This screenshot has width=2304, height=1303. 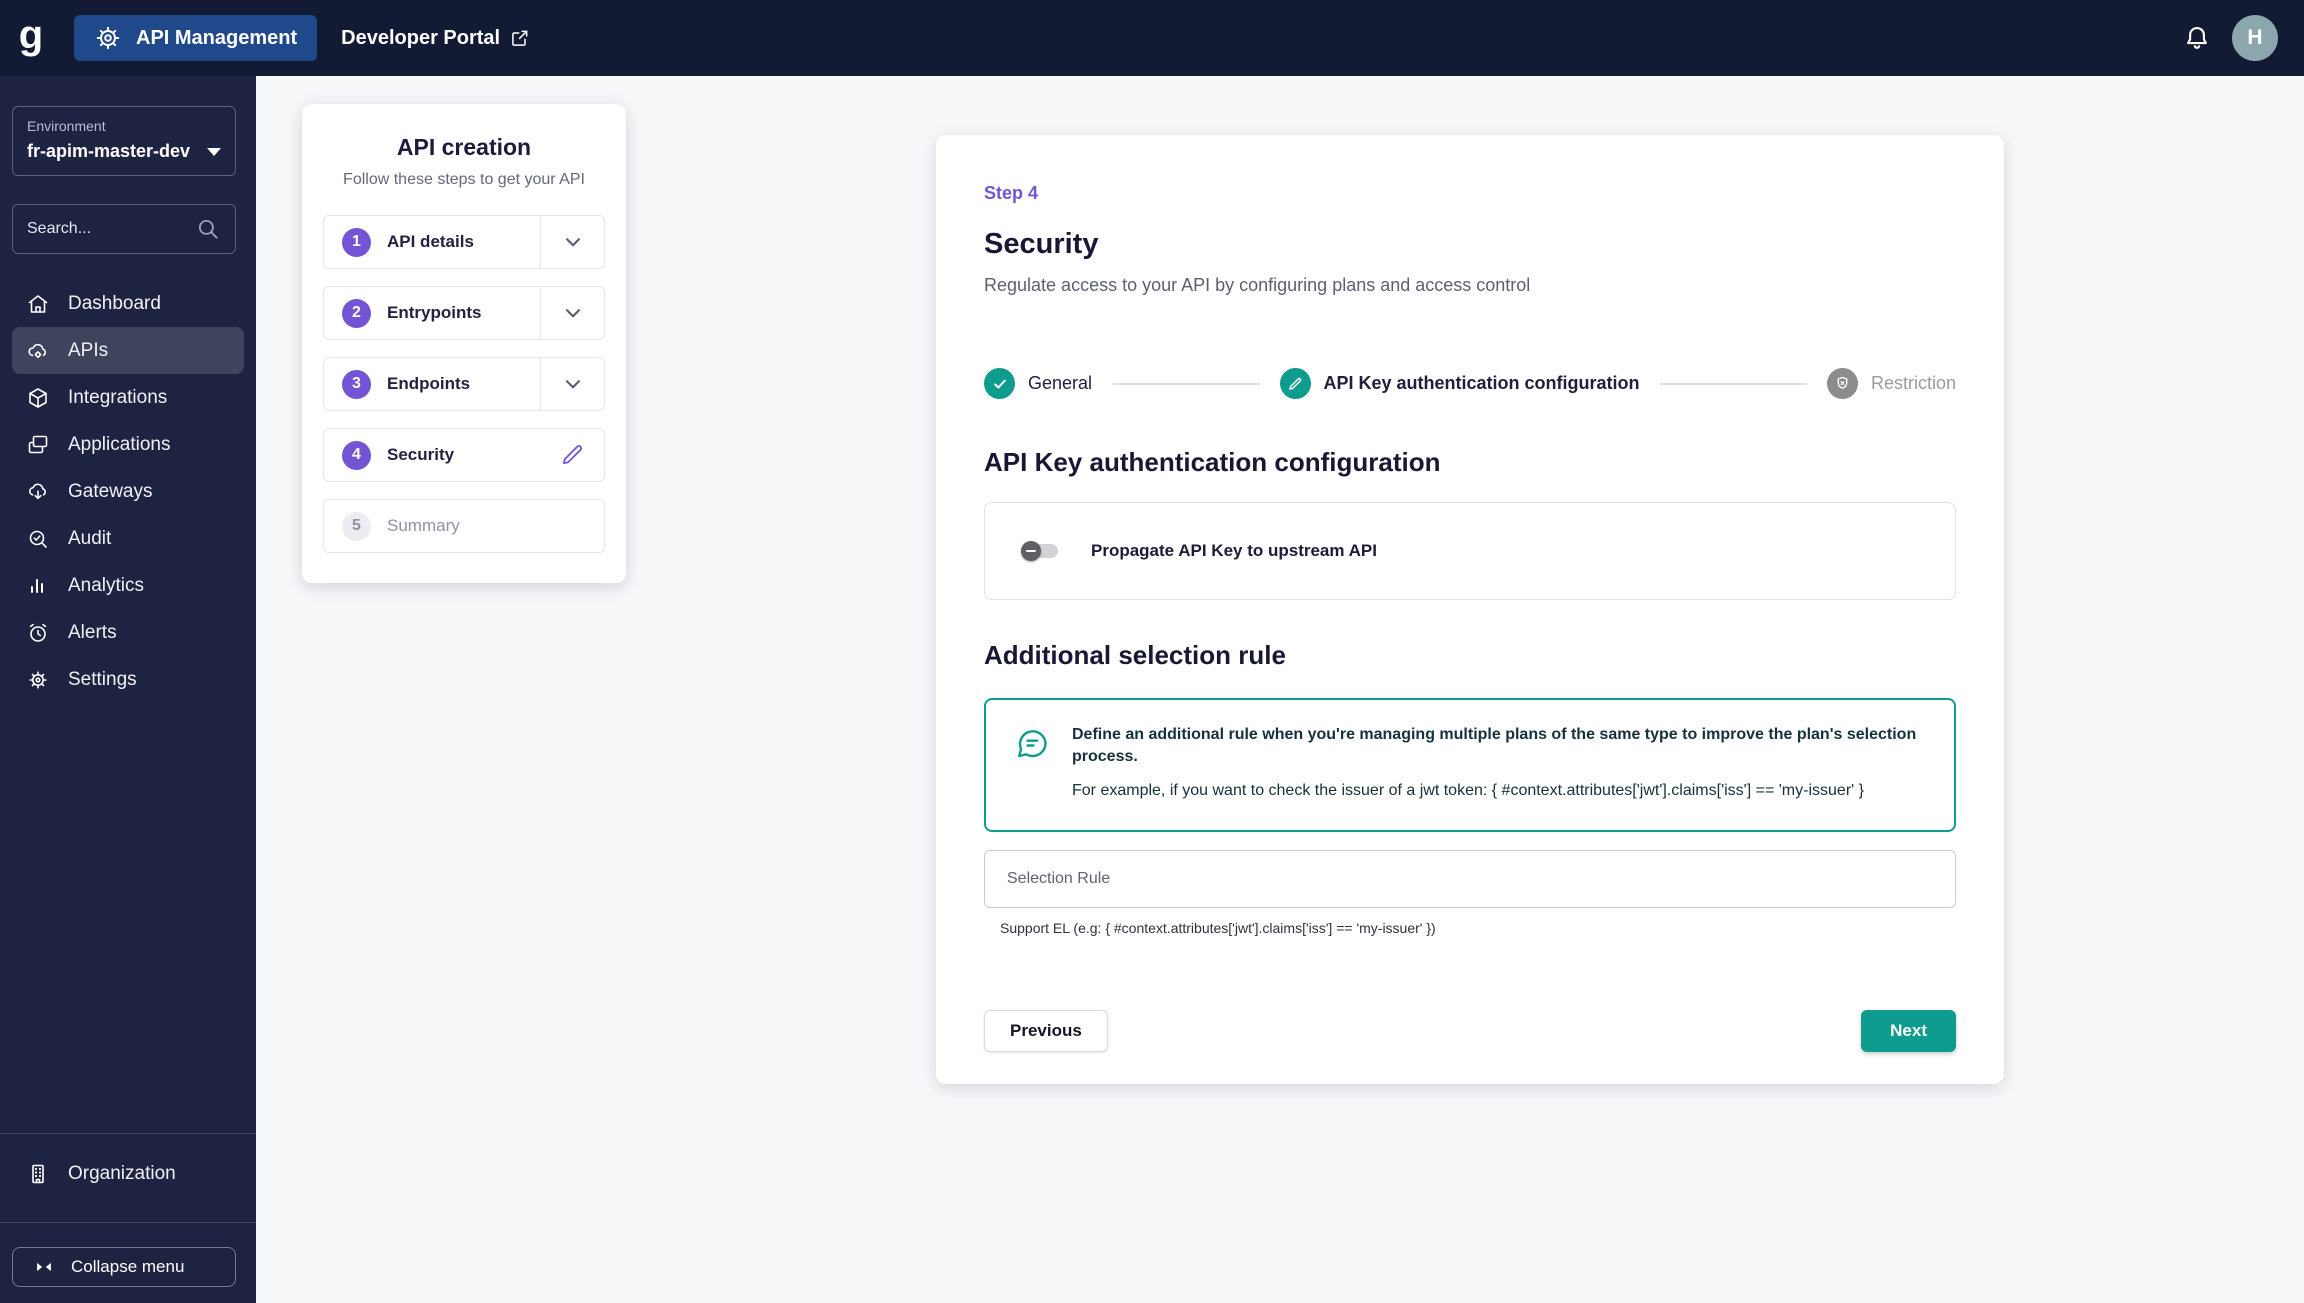 I want to click on cloud-gear-icon, so click(x=38, y=351).